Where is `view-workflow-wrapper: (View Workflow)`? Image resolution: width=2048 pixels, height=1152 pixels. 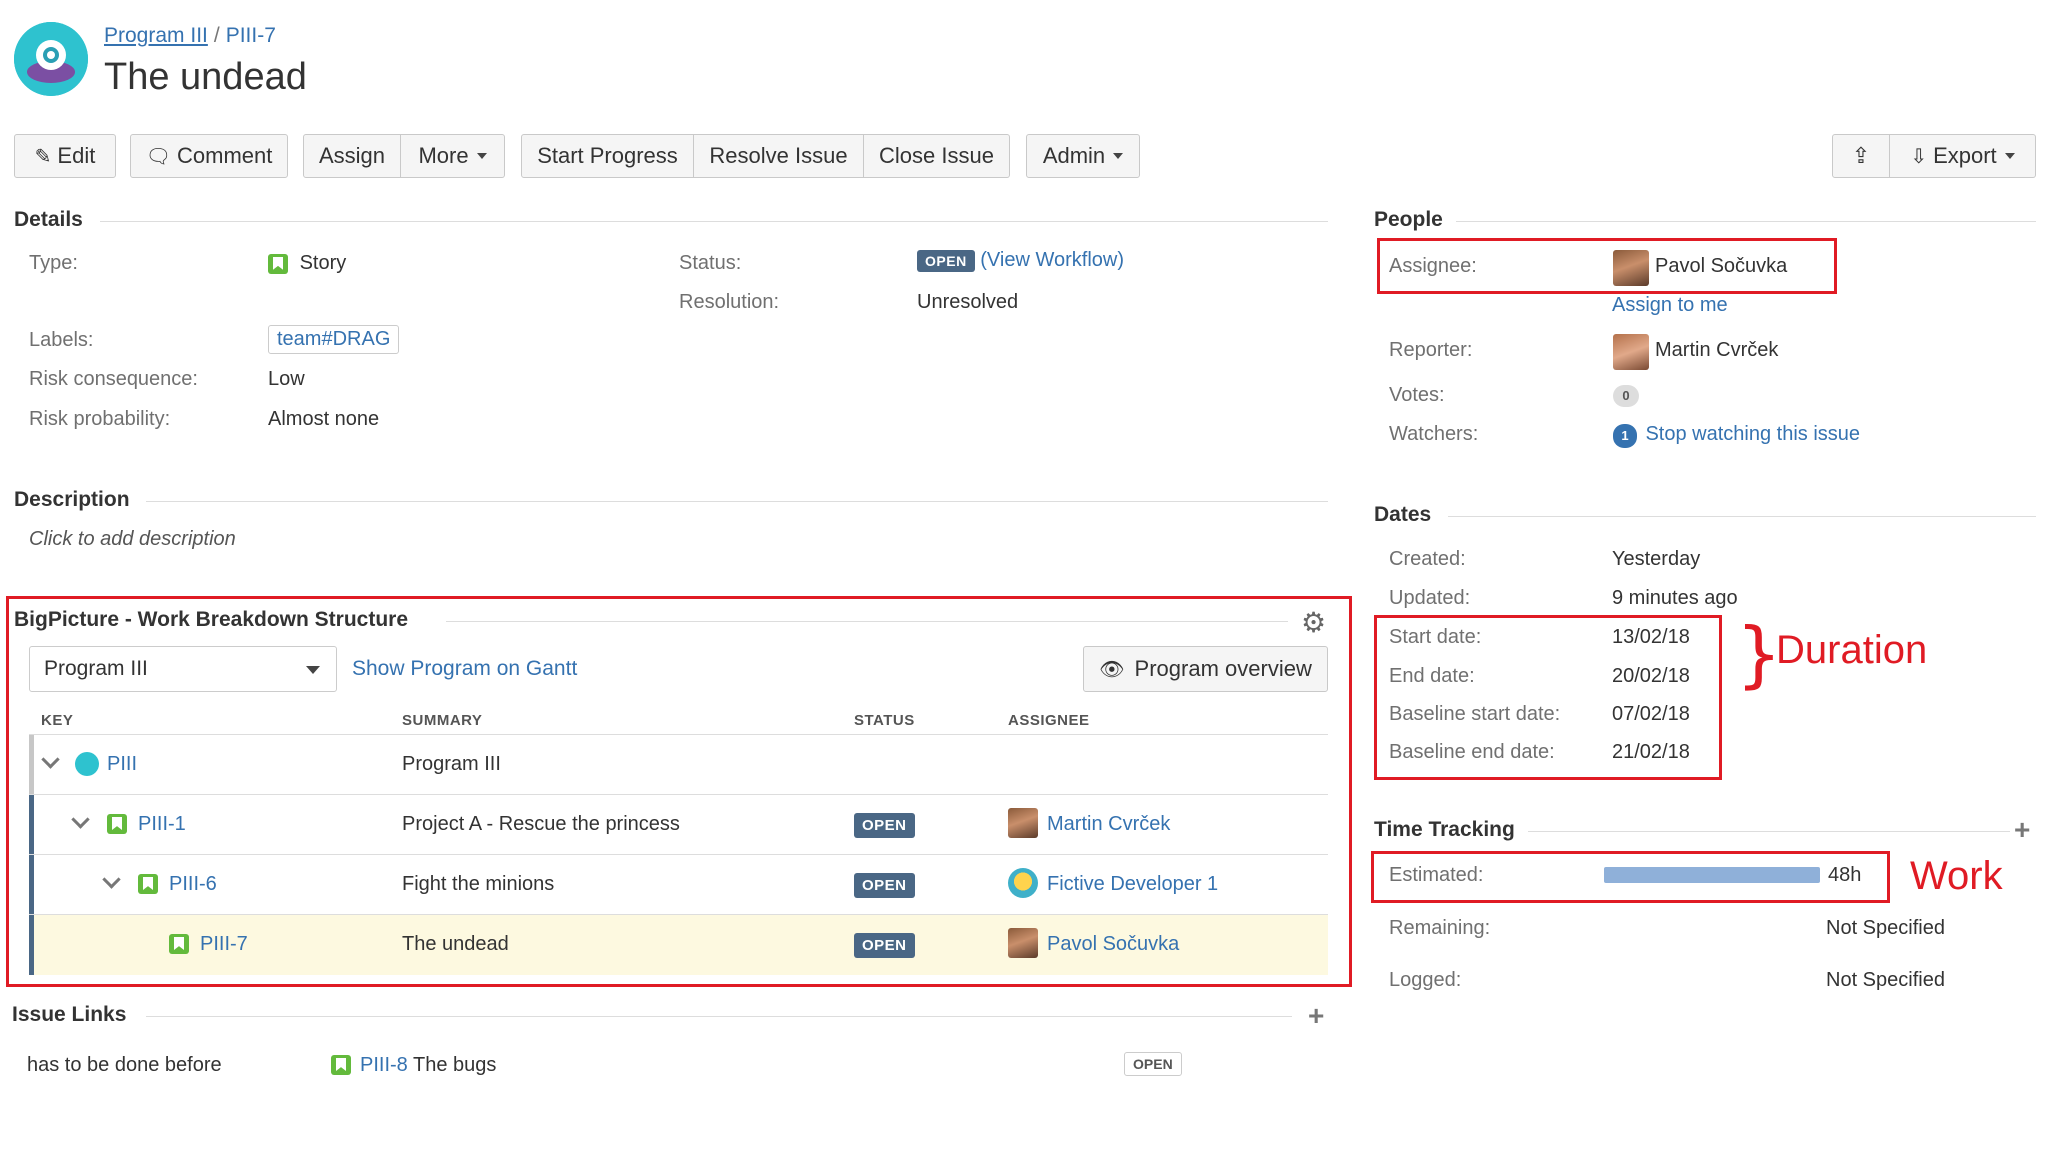
view-workflow-wrapper: (View Workflow) is located at coordinates (1052, 260).